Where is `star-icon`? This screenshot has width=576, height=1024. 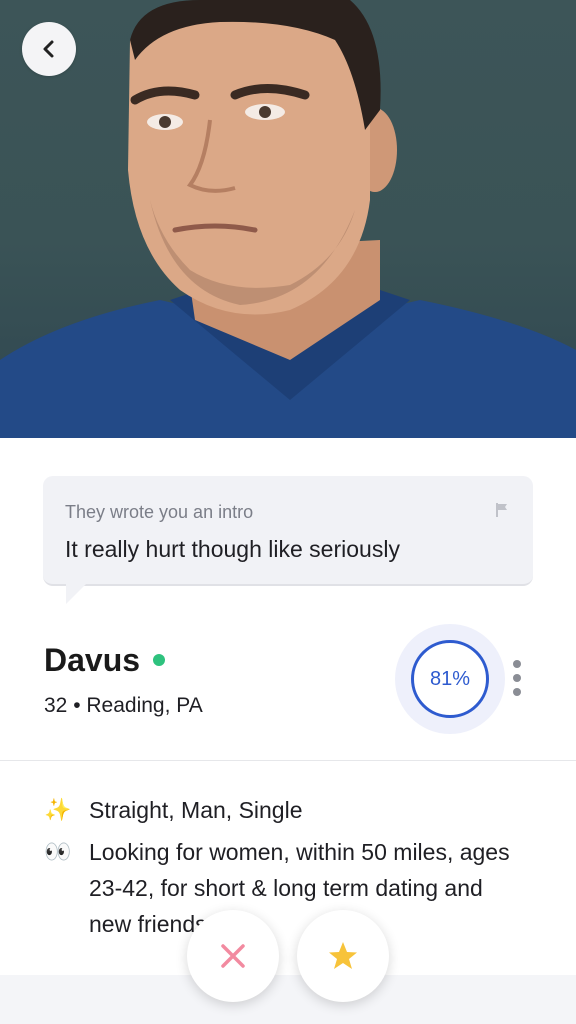
star-icon is located at coordinates (343, 955).